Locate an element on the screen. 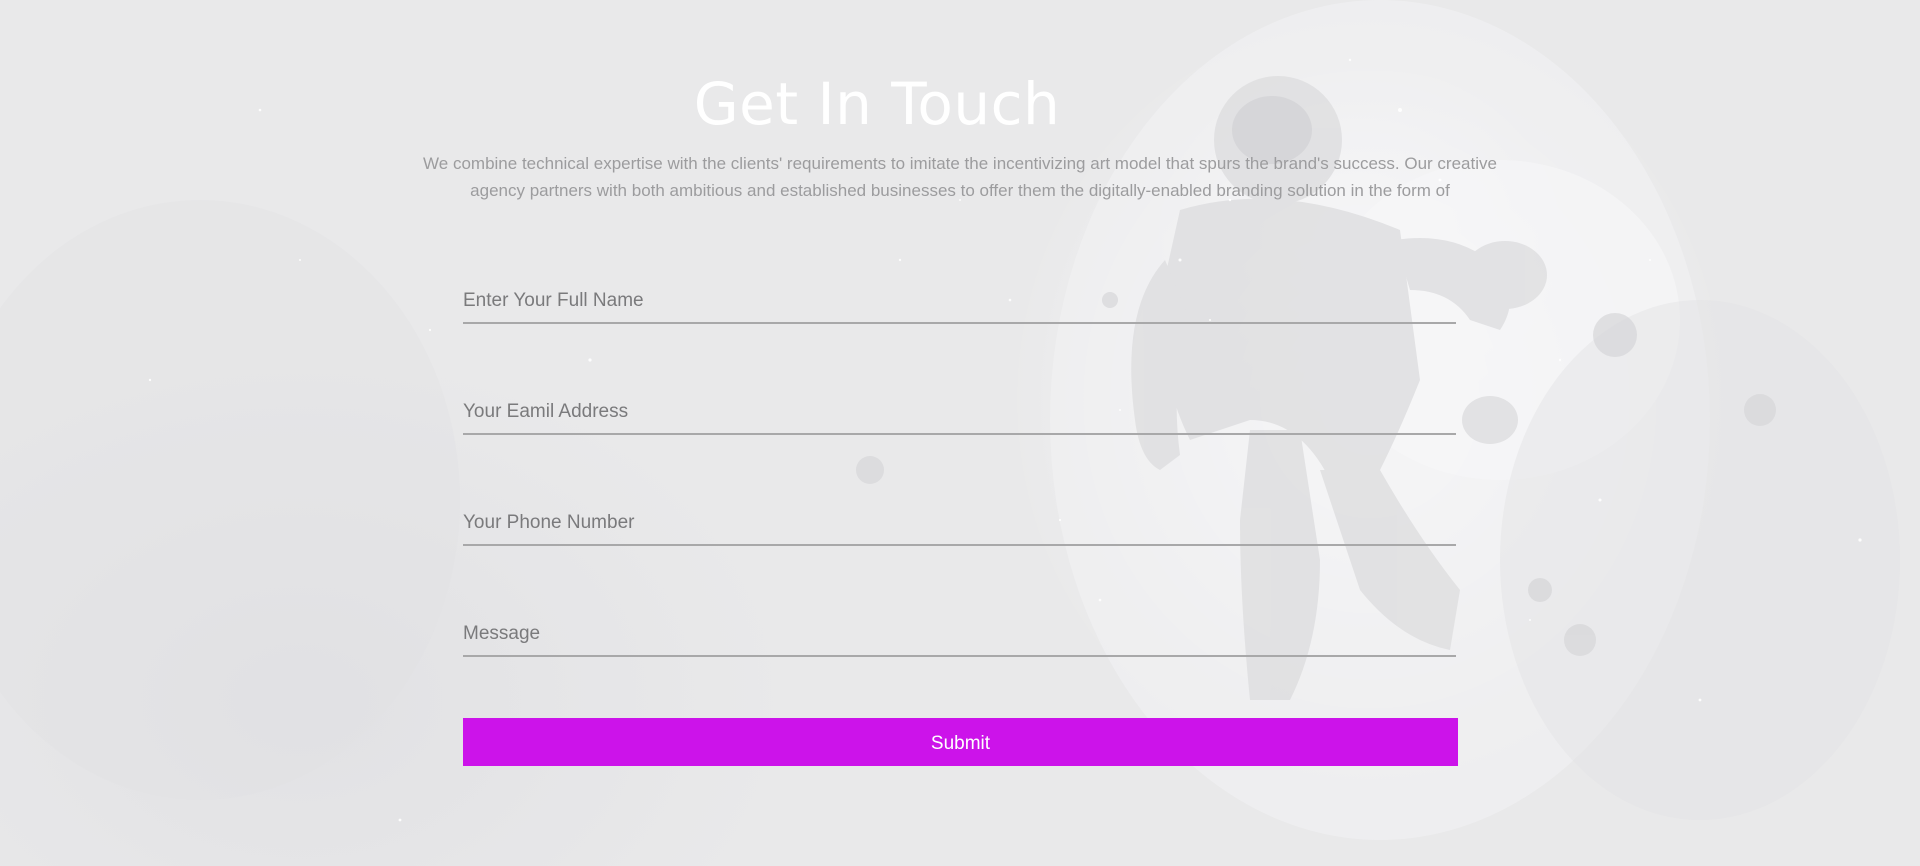  full-name-input is located at coordinates (959, 301).